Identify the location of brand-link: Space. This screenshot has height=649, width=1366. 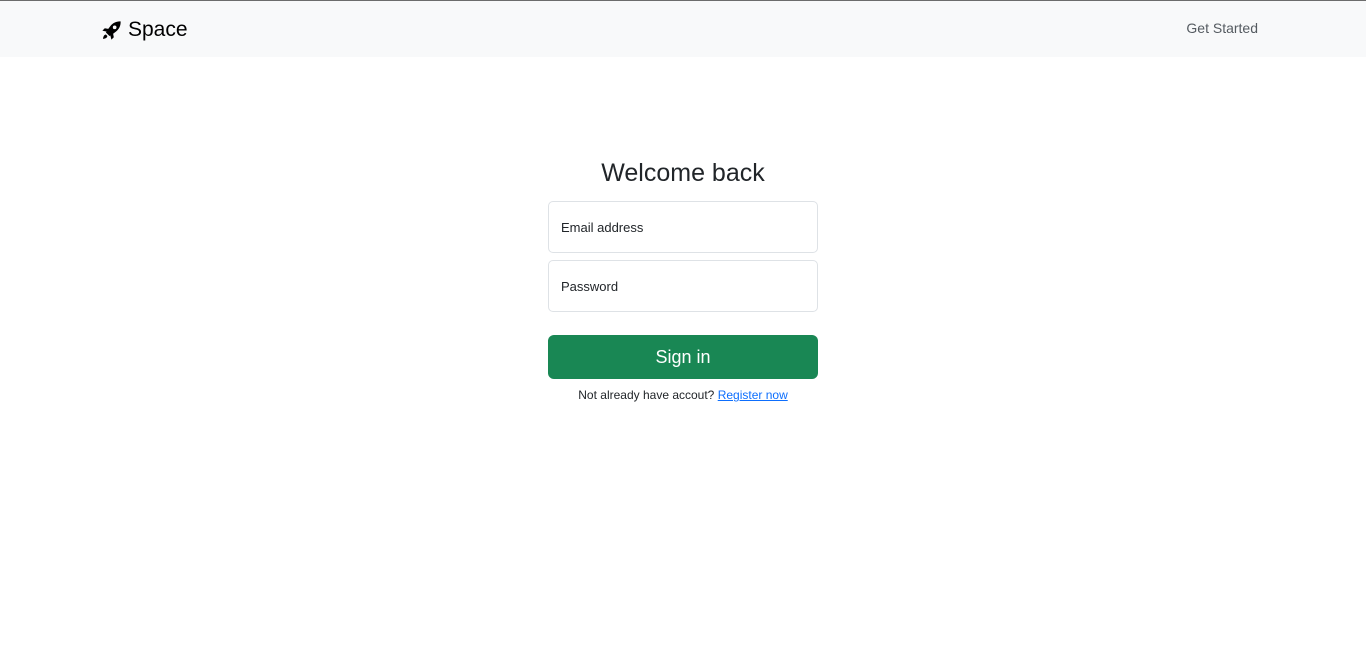
(144, 30).